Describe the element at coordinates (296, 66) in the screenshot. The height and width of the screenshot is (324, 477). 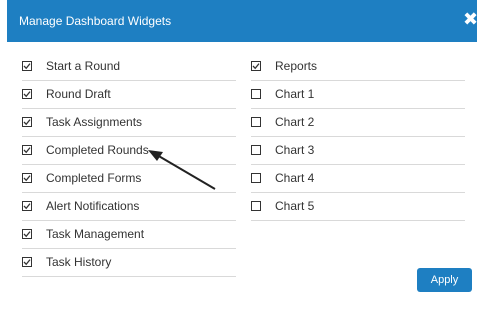
I see `widget-option-label: Reports` at that location.